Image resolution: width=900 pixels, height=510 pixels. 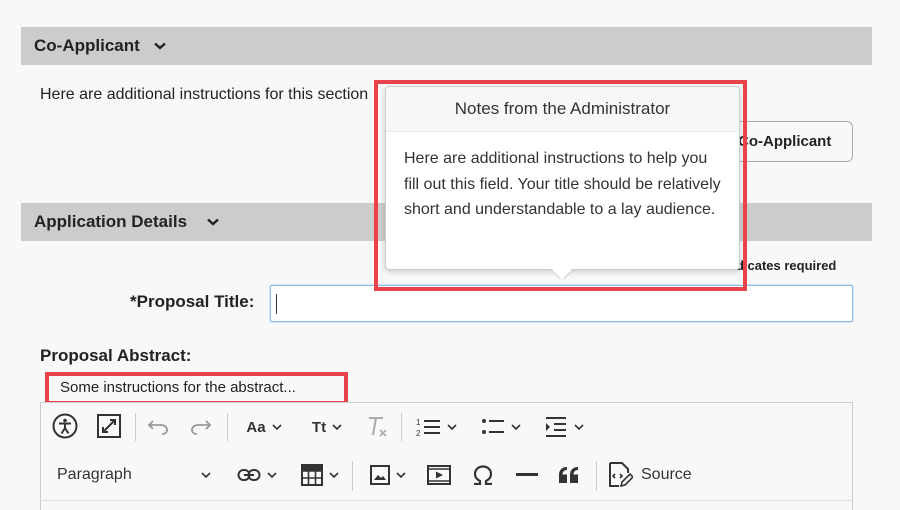 What do you see at coordinates (428, 428) in the screenshot?
I see `numbered-list-icon: 12` at bounding box center [428, 428].